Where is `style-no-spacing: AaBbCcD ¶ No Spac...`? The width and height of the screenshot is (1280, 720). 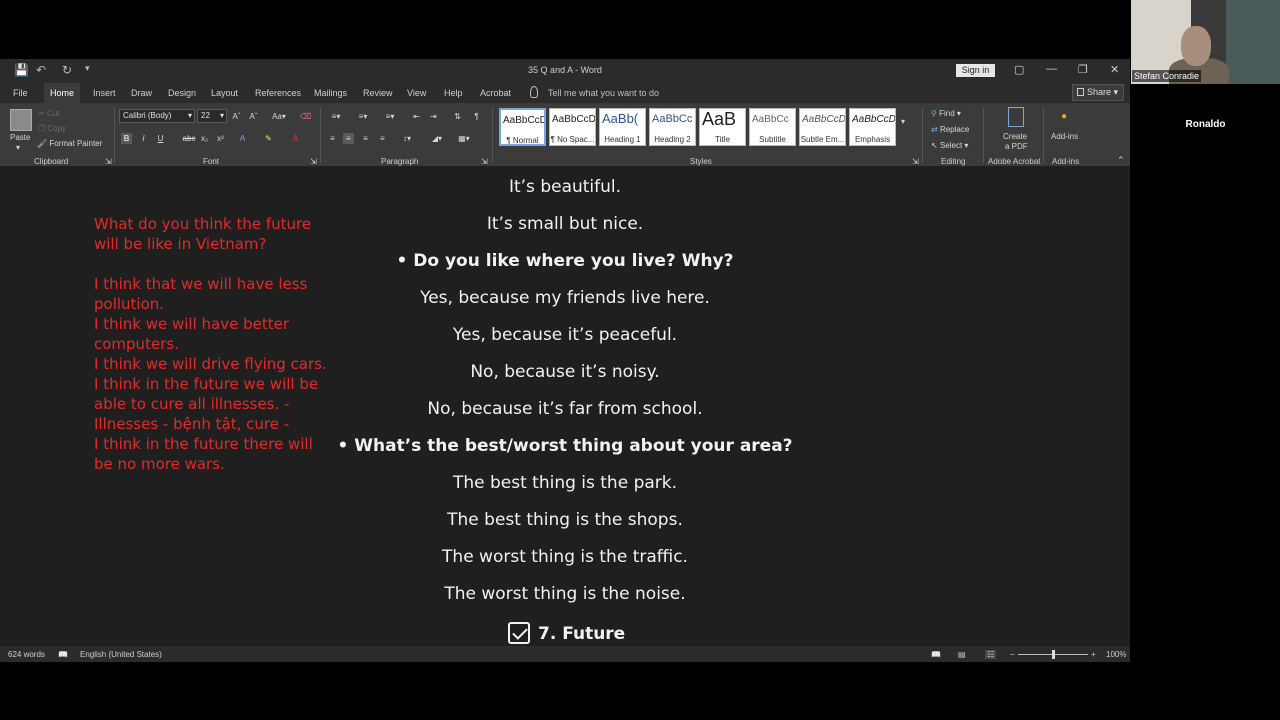 style-no-spacing: AaBbCcD ¶ No Spac... is located at coordinates (572, 127).